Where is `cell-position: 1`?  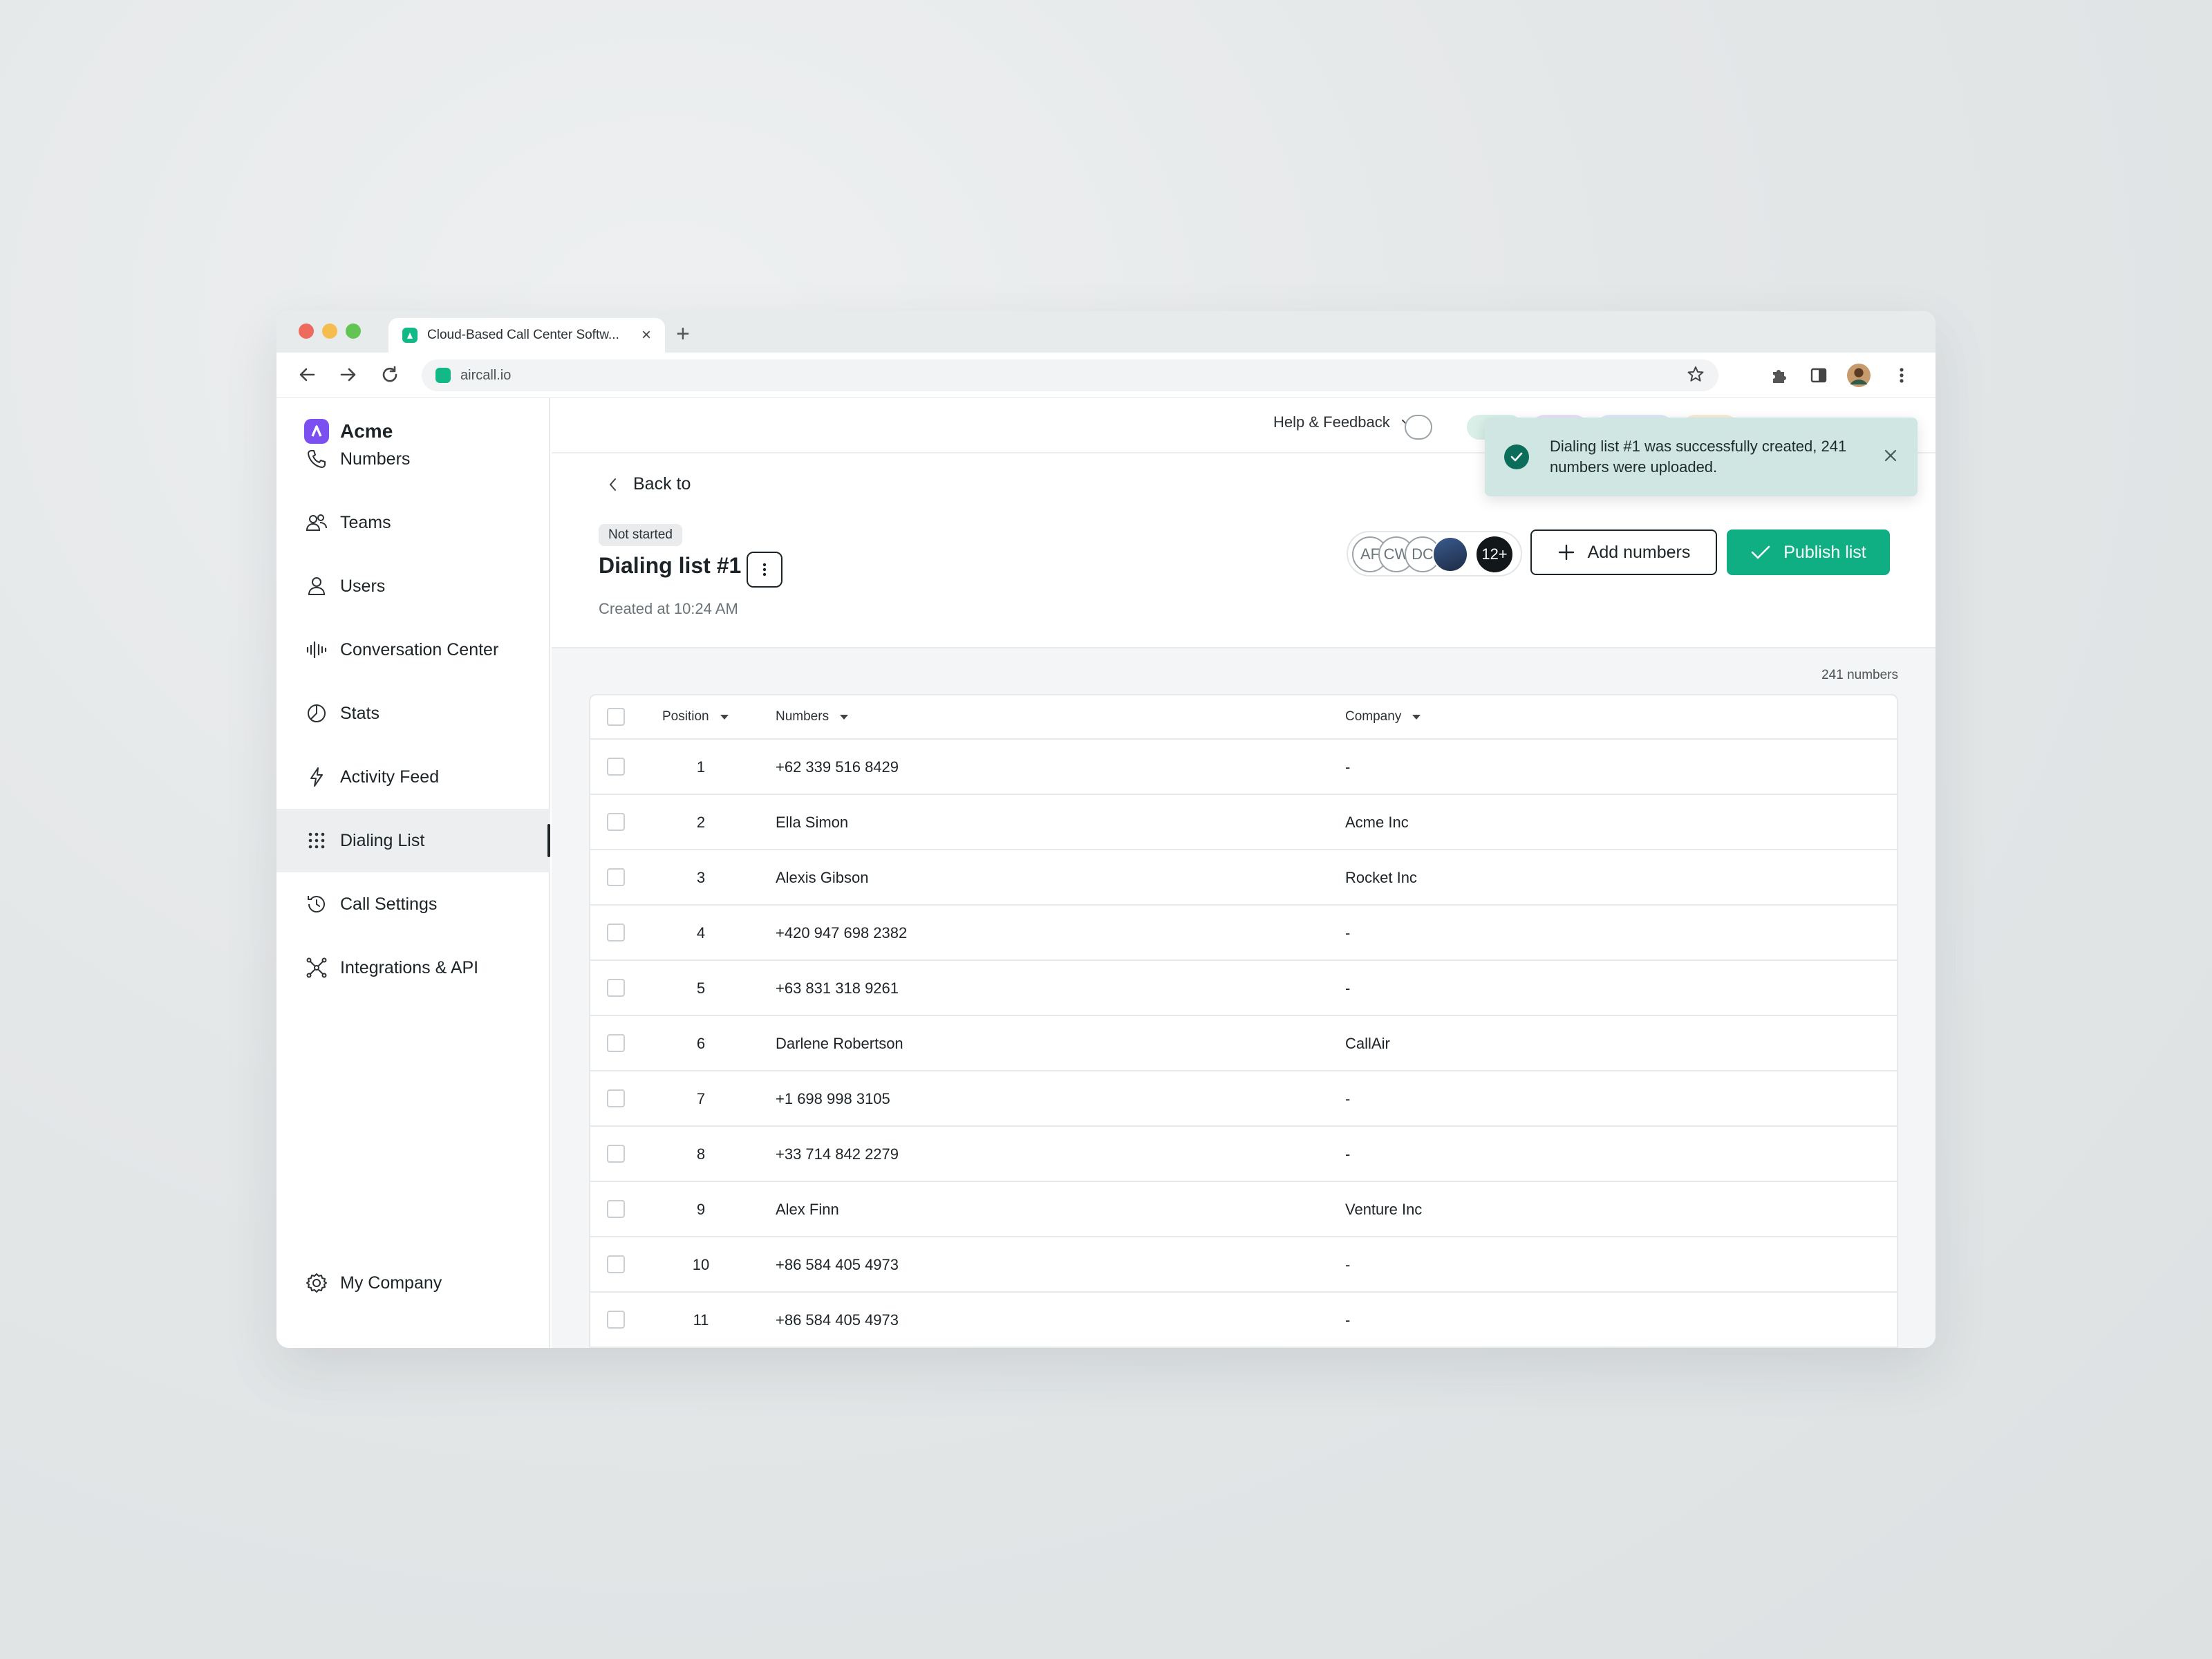 cell-position: 1 is located at coordinates (701, 767).